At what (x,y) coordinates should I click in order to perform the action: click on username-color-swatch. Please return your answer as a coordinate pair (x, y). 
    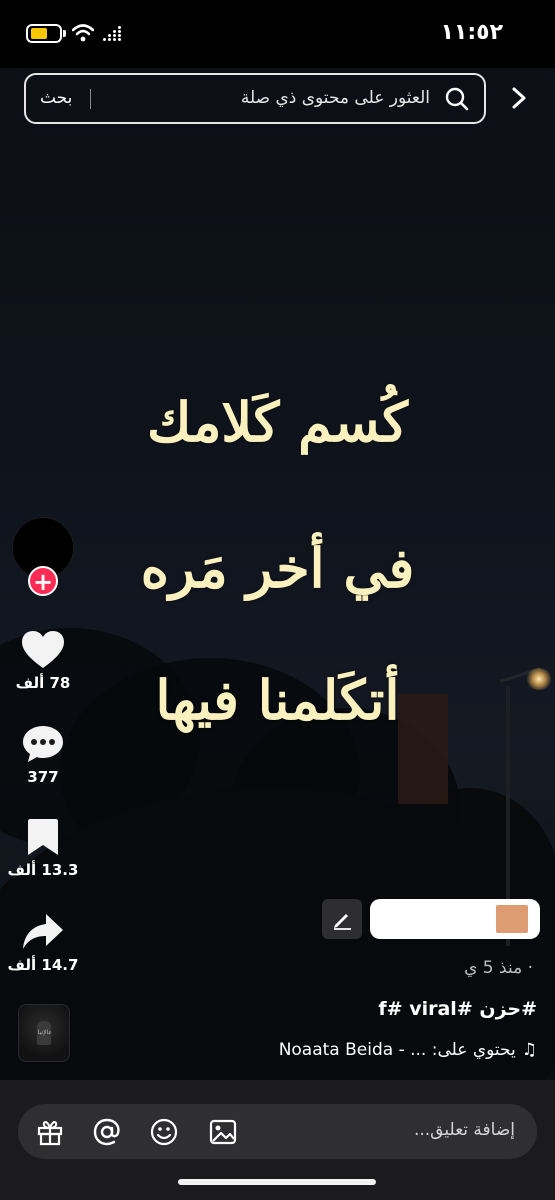
    Looking at the image, I should click on (512, 919).